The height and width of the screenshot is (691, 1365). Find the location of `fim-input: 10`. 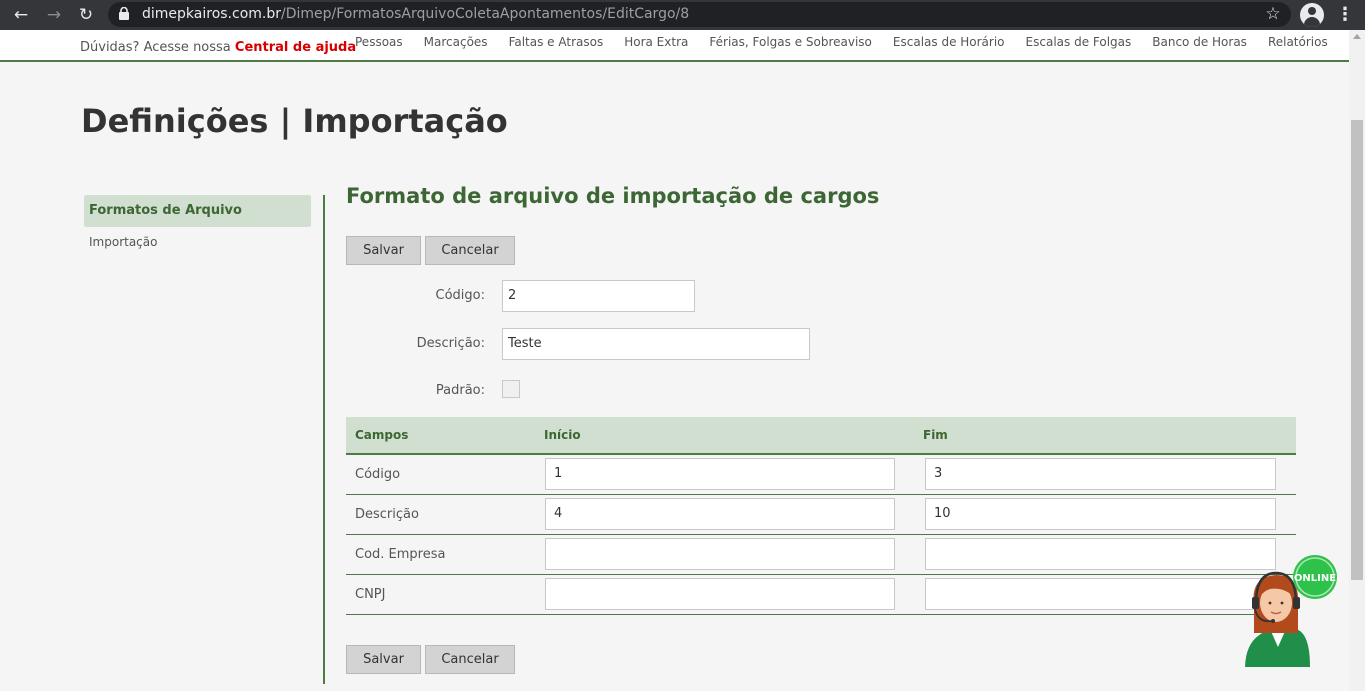

fim-input: 10 is located at coordinates (1100, 514).